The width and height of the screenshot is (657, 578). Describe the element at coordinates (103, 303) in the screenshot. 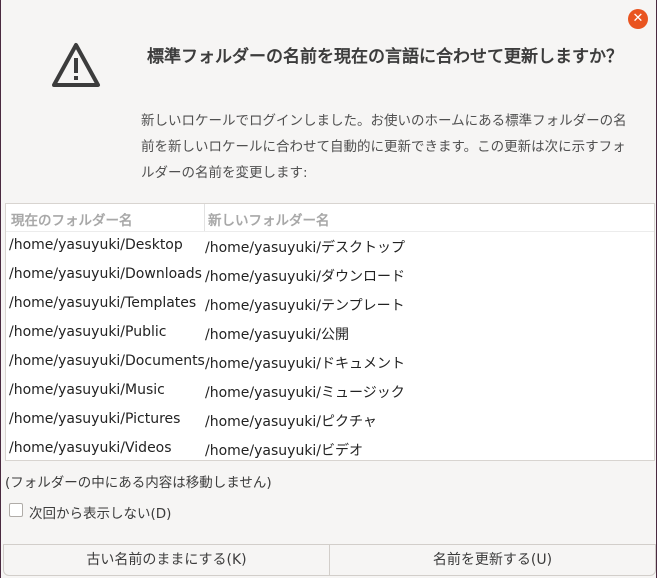

I see `current-folder-cell: /home/yasuyuki/Templates` at that location.